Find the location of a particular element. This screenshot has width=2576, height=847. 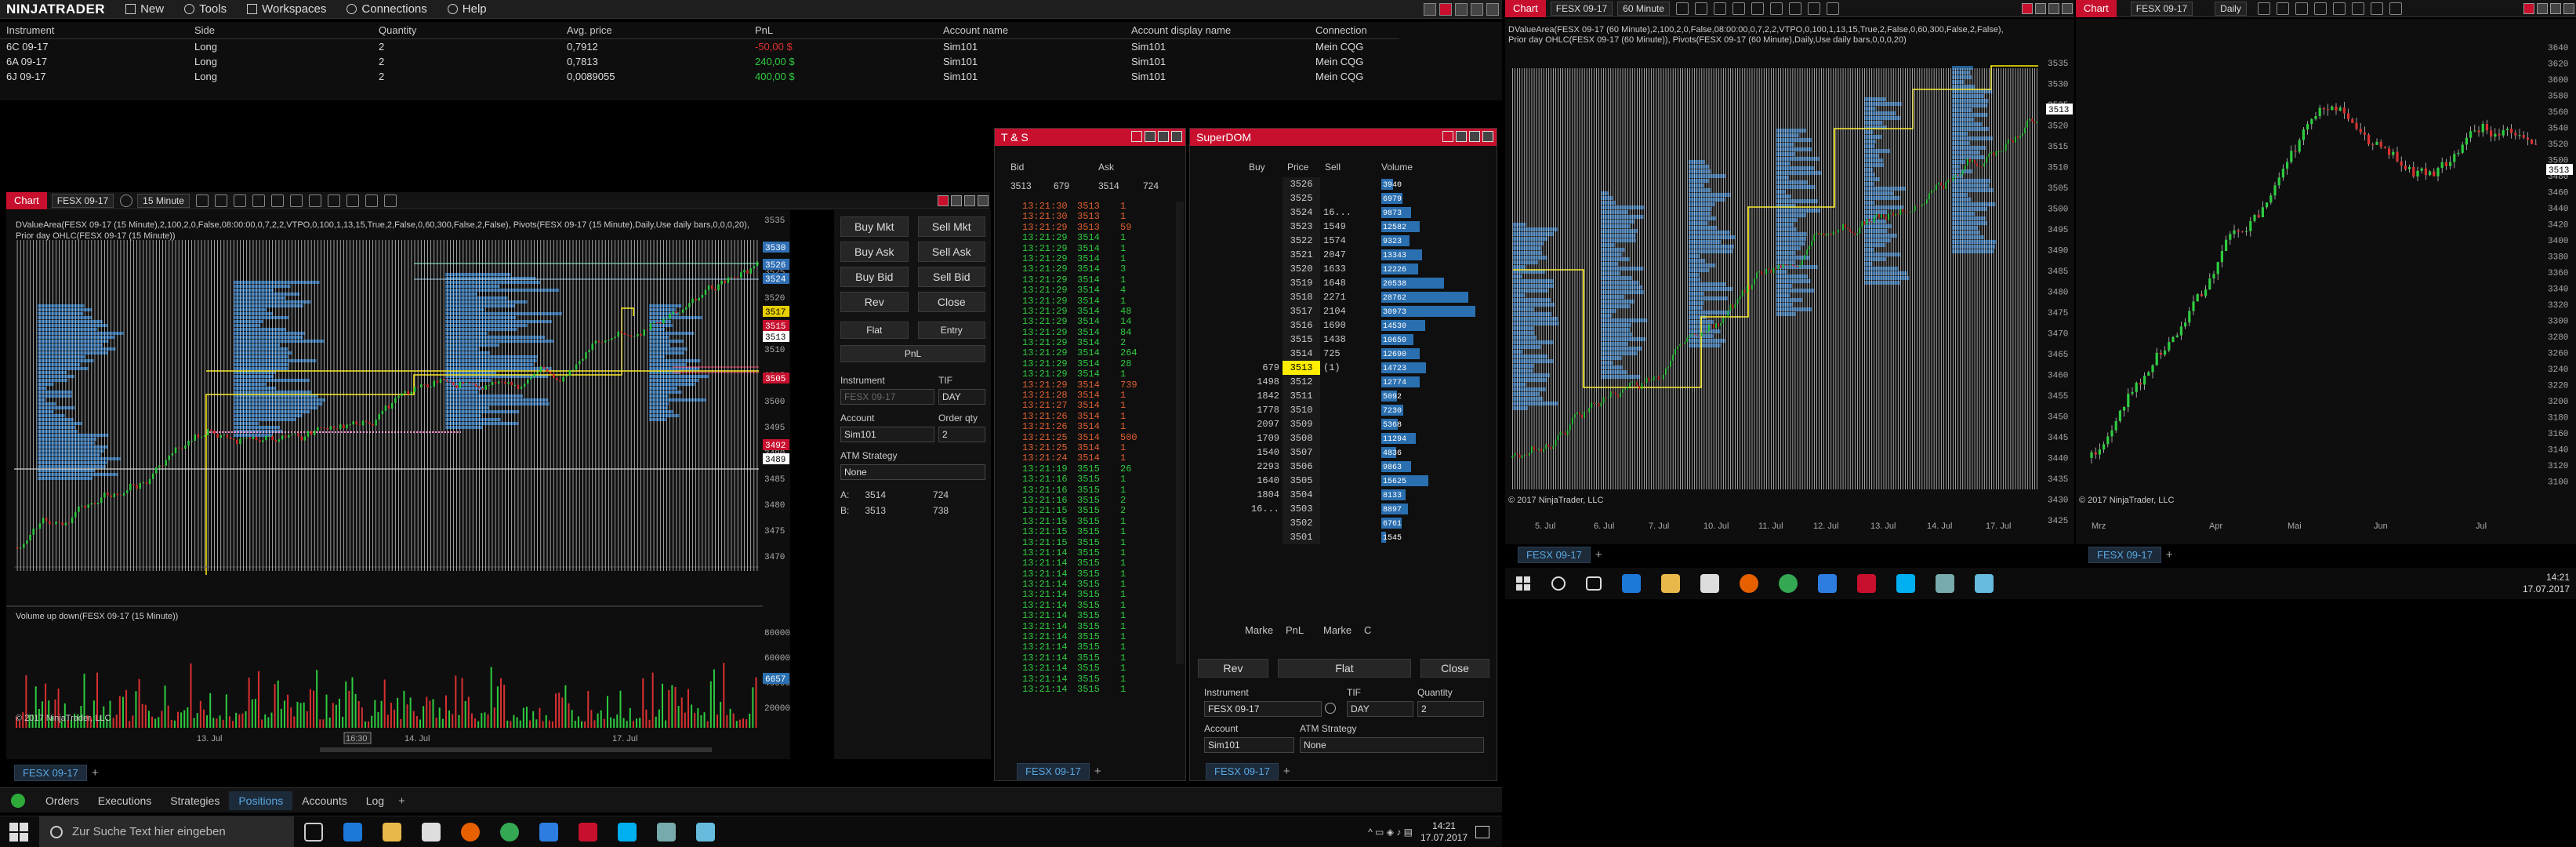

dom-sell-cell: 1633 is located at coordinates (1339, 269).